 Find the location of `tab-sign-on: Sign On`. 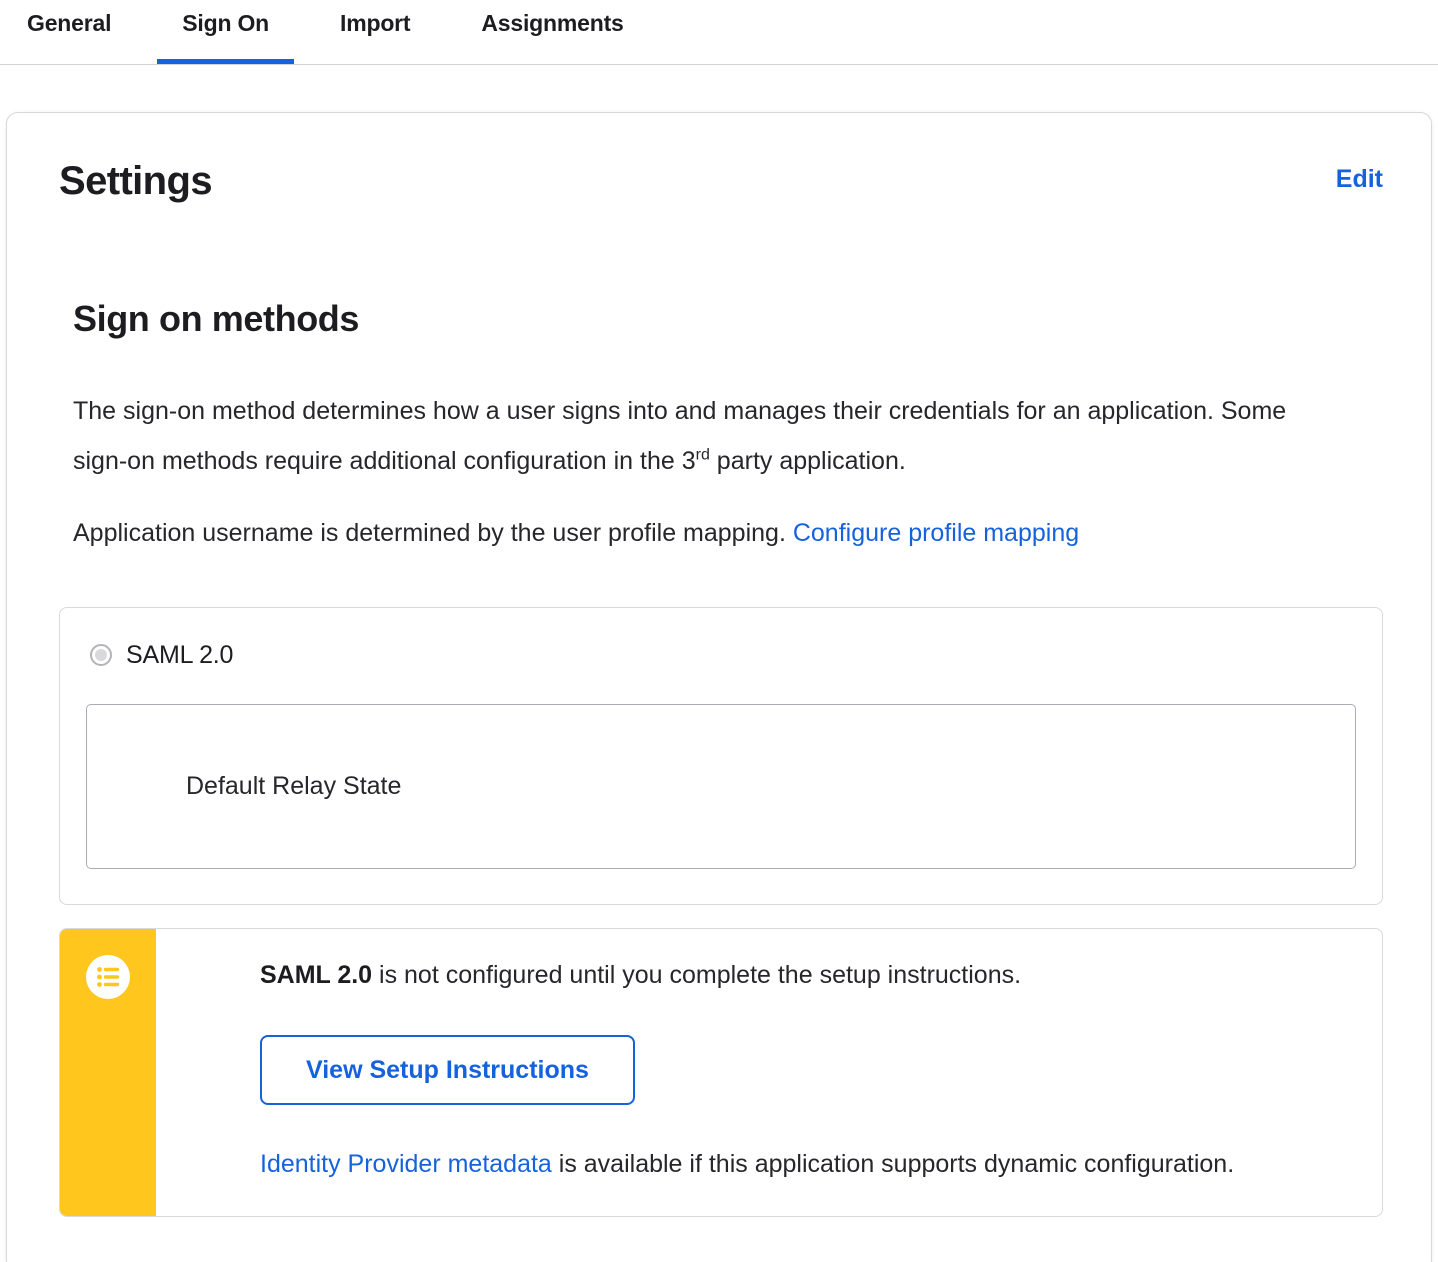

tab-sign-on: Sign On is located at coordinates (226, 32).